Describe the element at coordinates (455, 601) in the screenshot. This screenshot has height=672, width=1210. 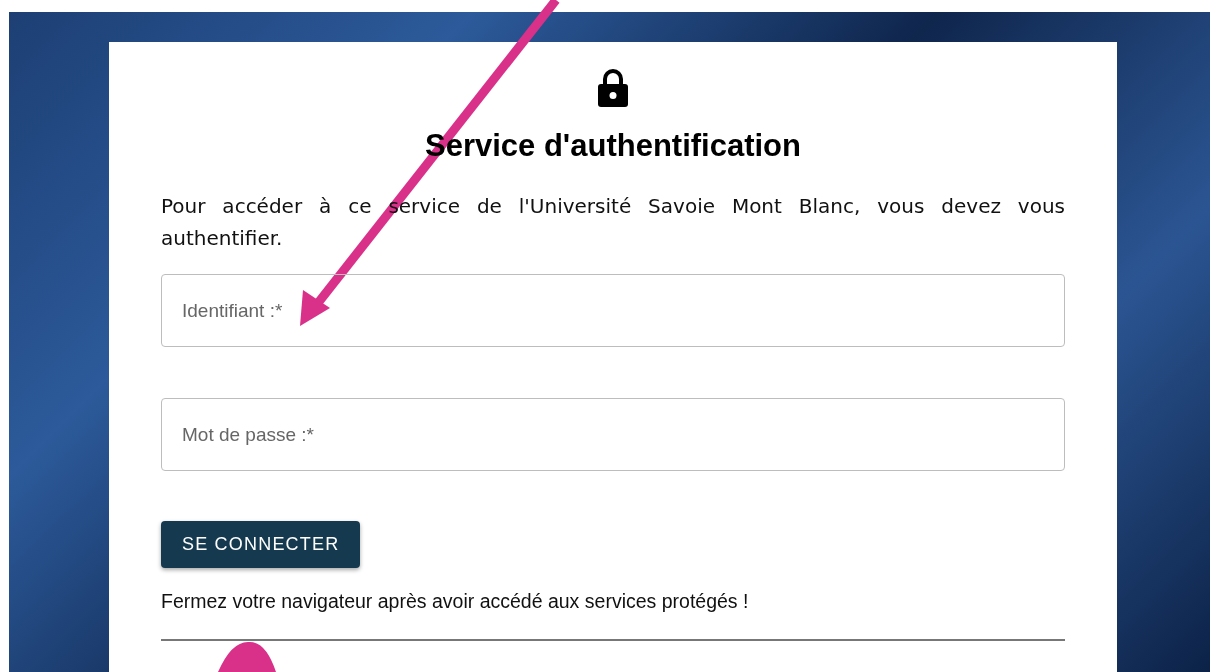
I see `notice-text: Fermez votre navigateur après avoir accédé aux services protégés !` at that location.